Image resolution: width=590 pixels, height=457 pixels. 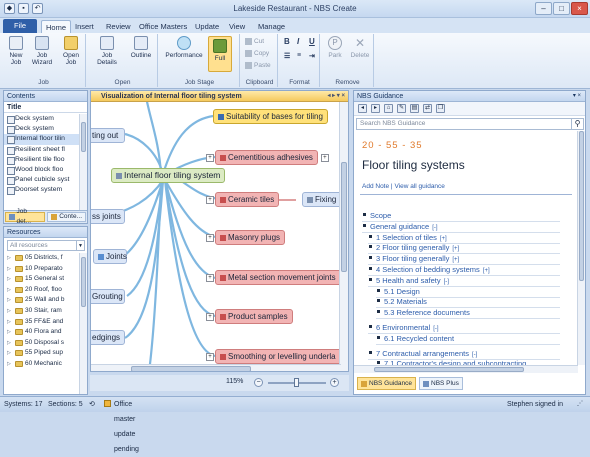 What do you see at coordinates (108, 337) in the screenshot?
I see `mind-map-node-edgings: edgings` at bounding box center [108, 337].